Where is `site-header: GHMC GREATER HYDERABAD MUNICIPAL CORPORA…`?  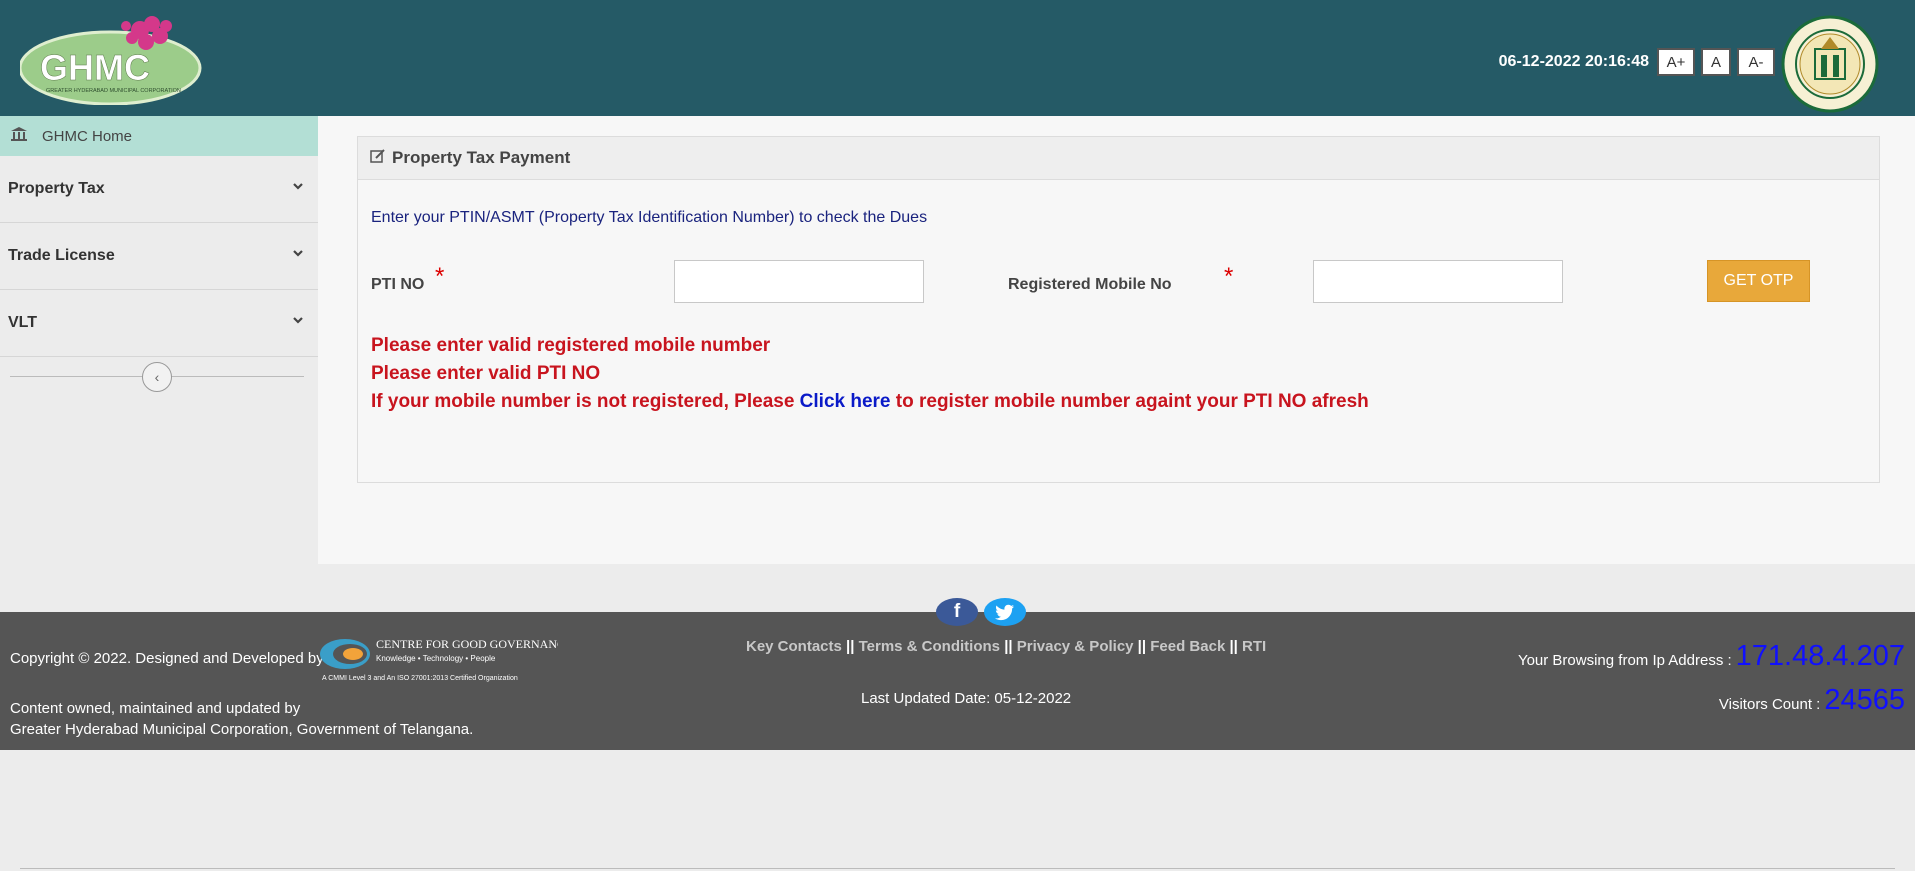
site-header: GHMC GREATER HYDERABAD MUNICIPAL CORPORA… is located at coordinates (957, 58).